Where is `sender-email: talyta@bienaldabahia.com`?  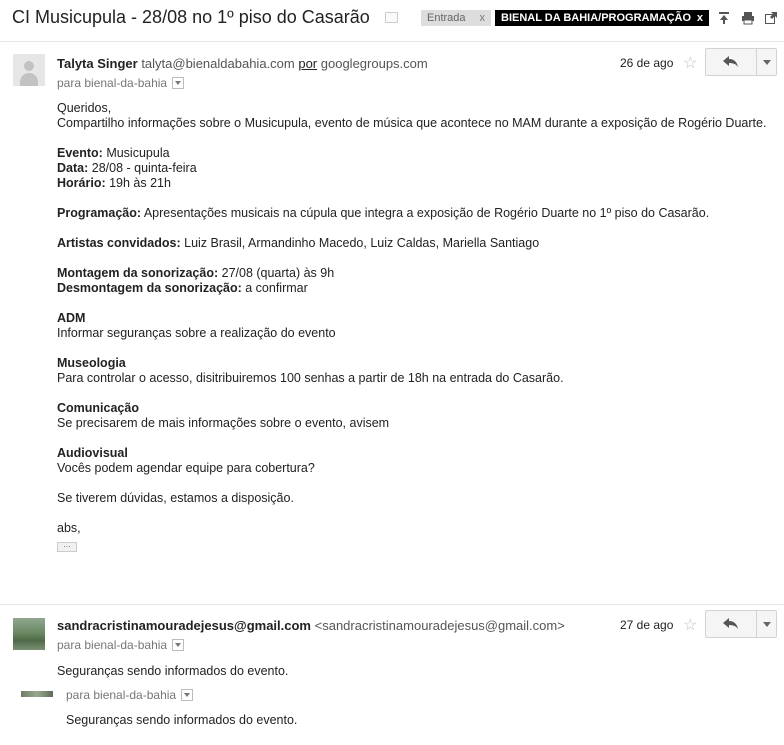 sender-email: talyta@bienaldabahia.com is located at coordinates (218, 63).